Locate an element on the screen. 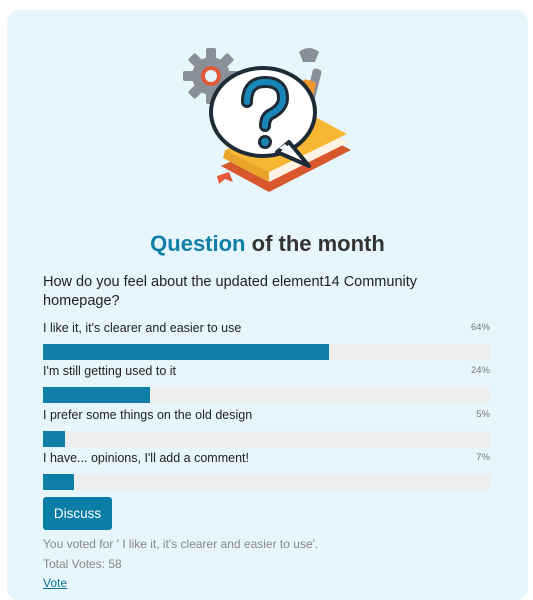 The image size is (533, 600). poll-title: Question of the month is located at coordinates (267, 244).